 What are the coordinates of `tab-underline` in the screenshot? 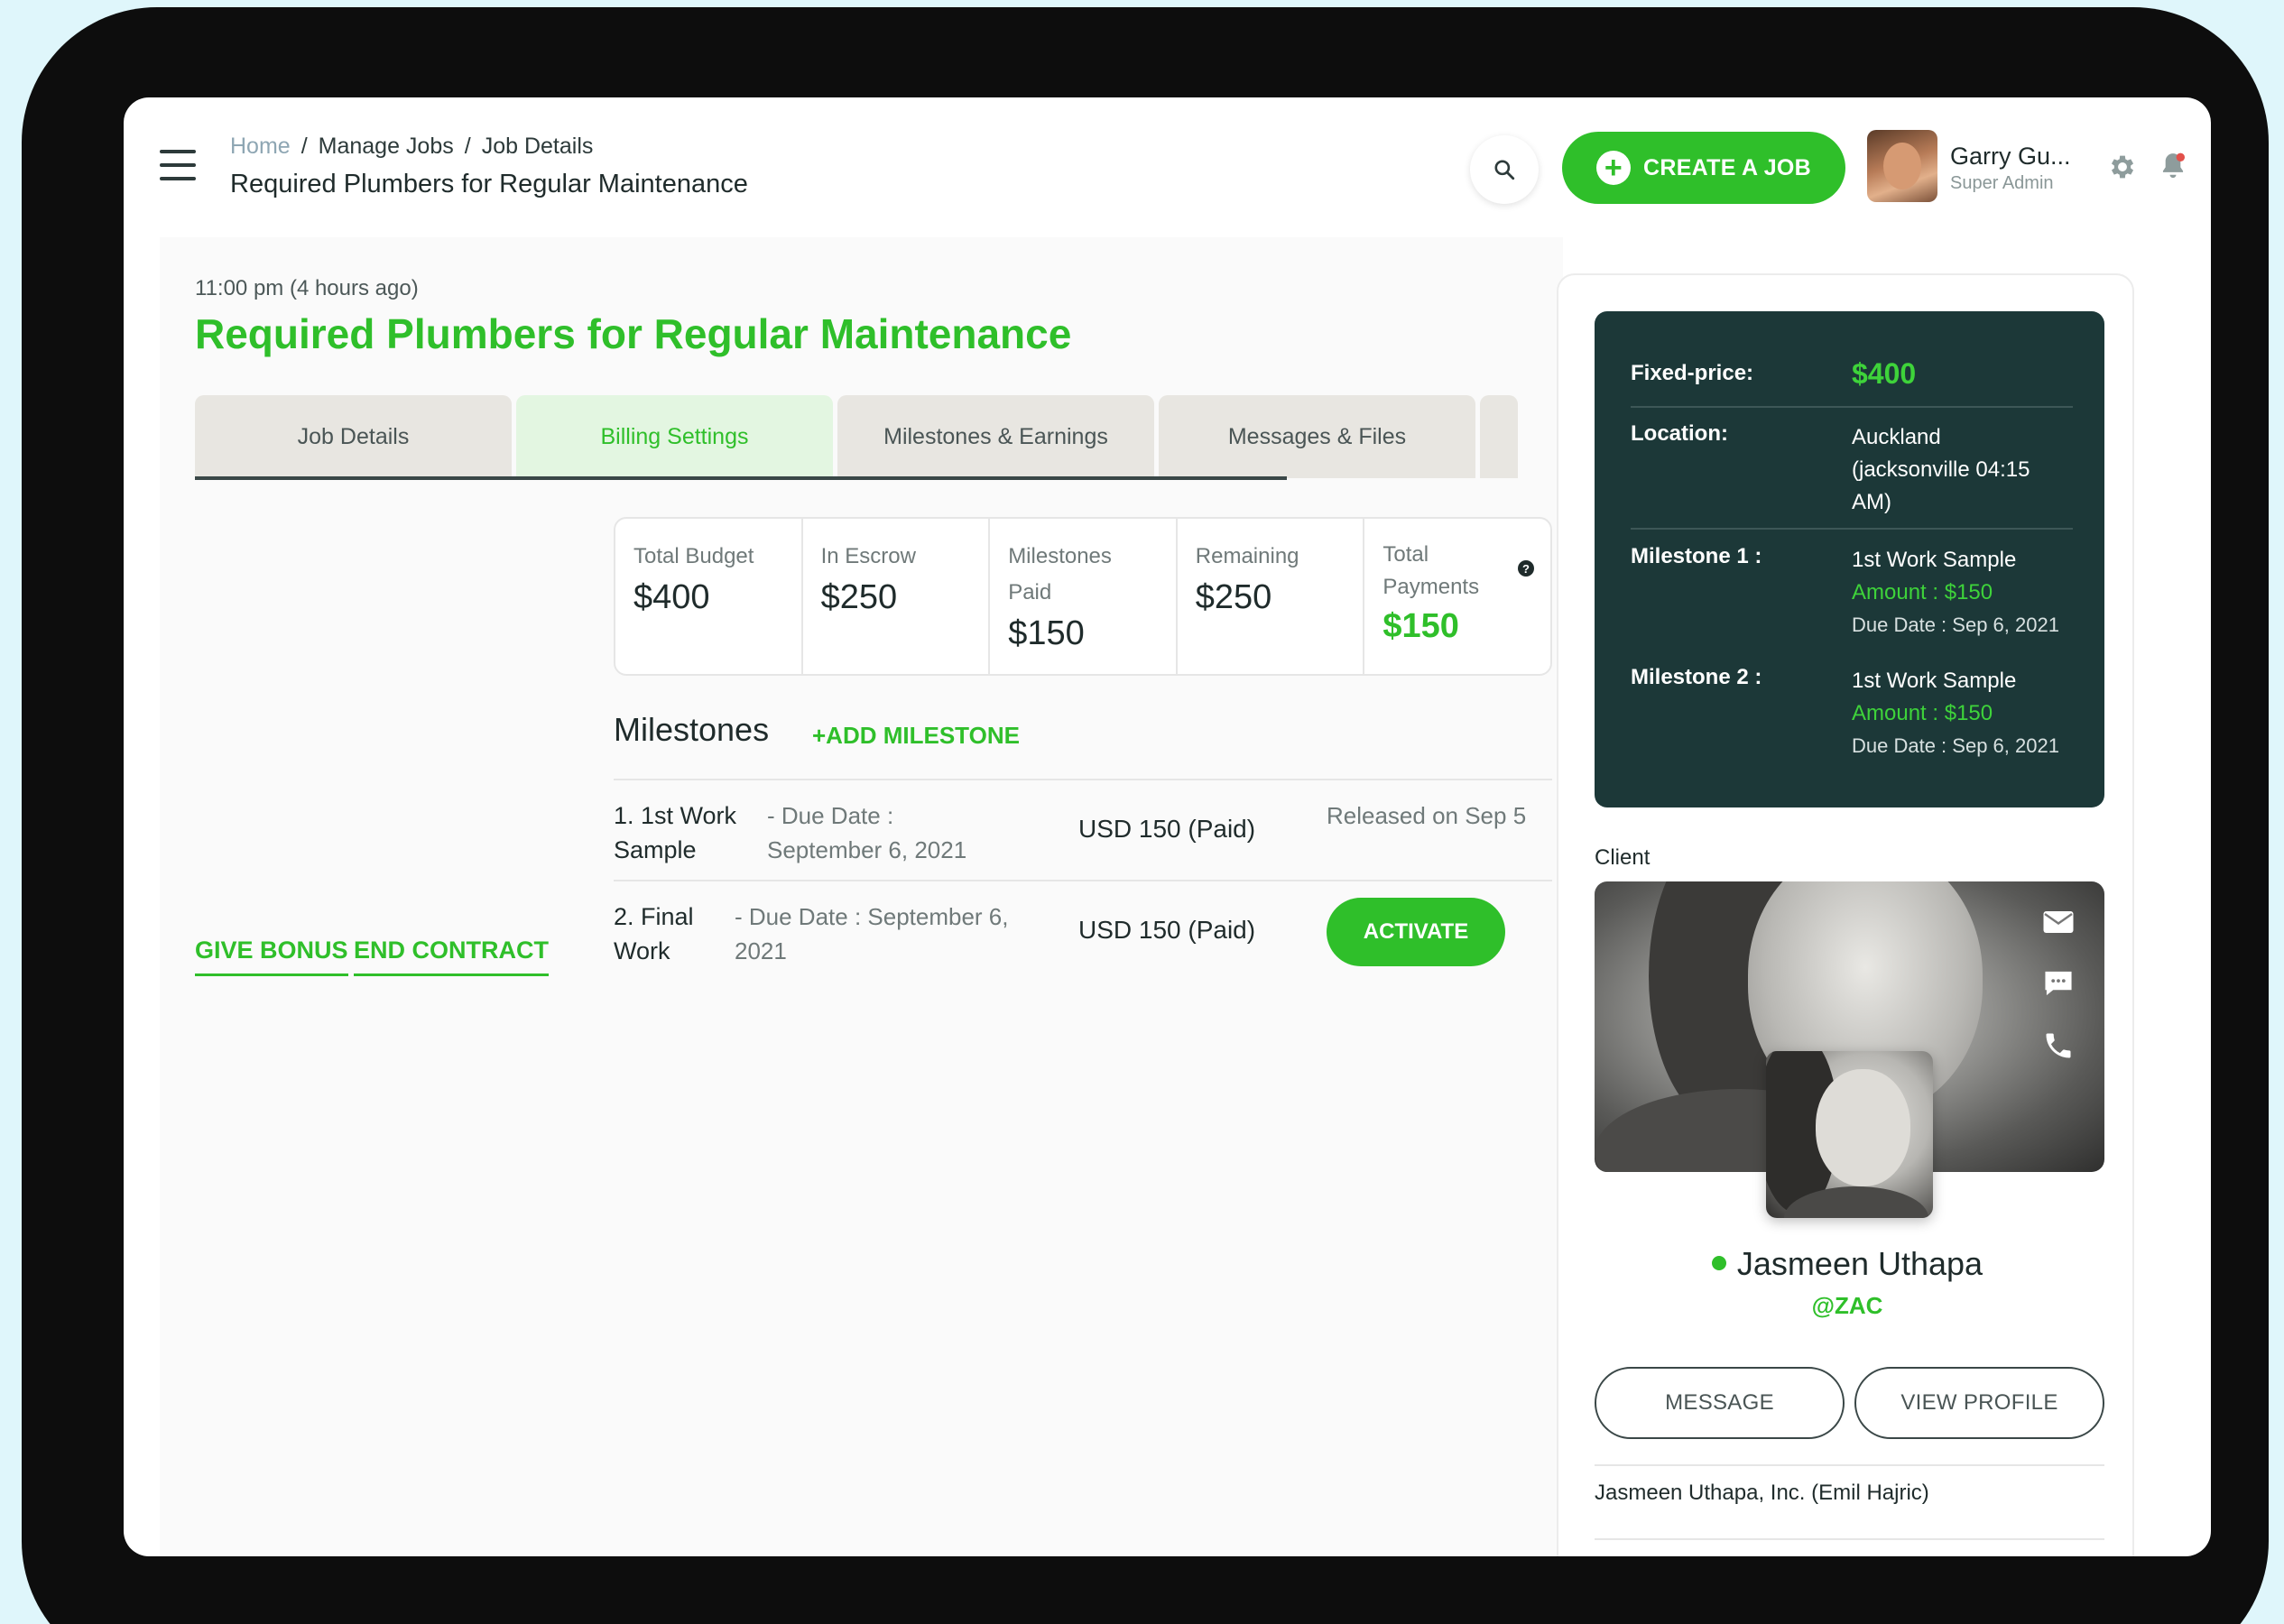 It's located at (741, 478).